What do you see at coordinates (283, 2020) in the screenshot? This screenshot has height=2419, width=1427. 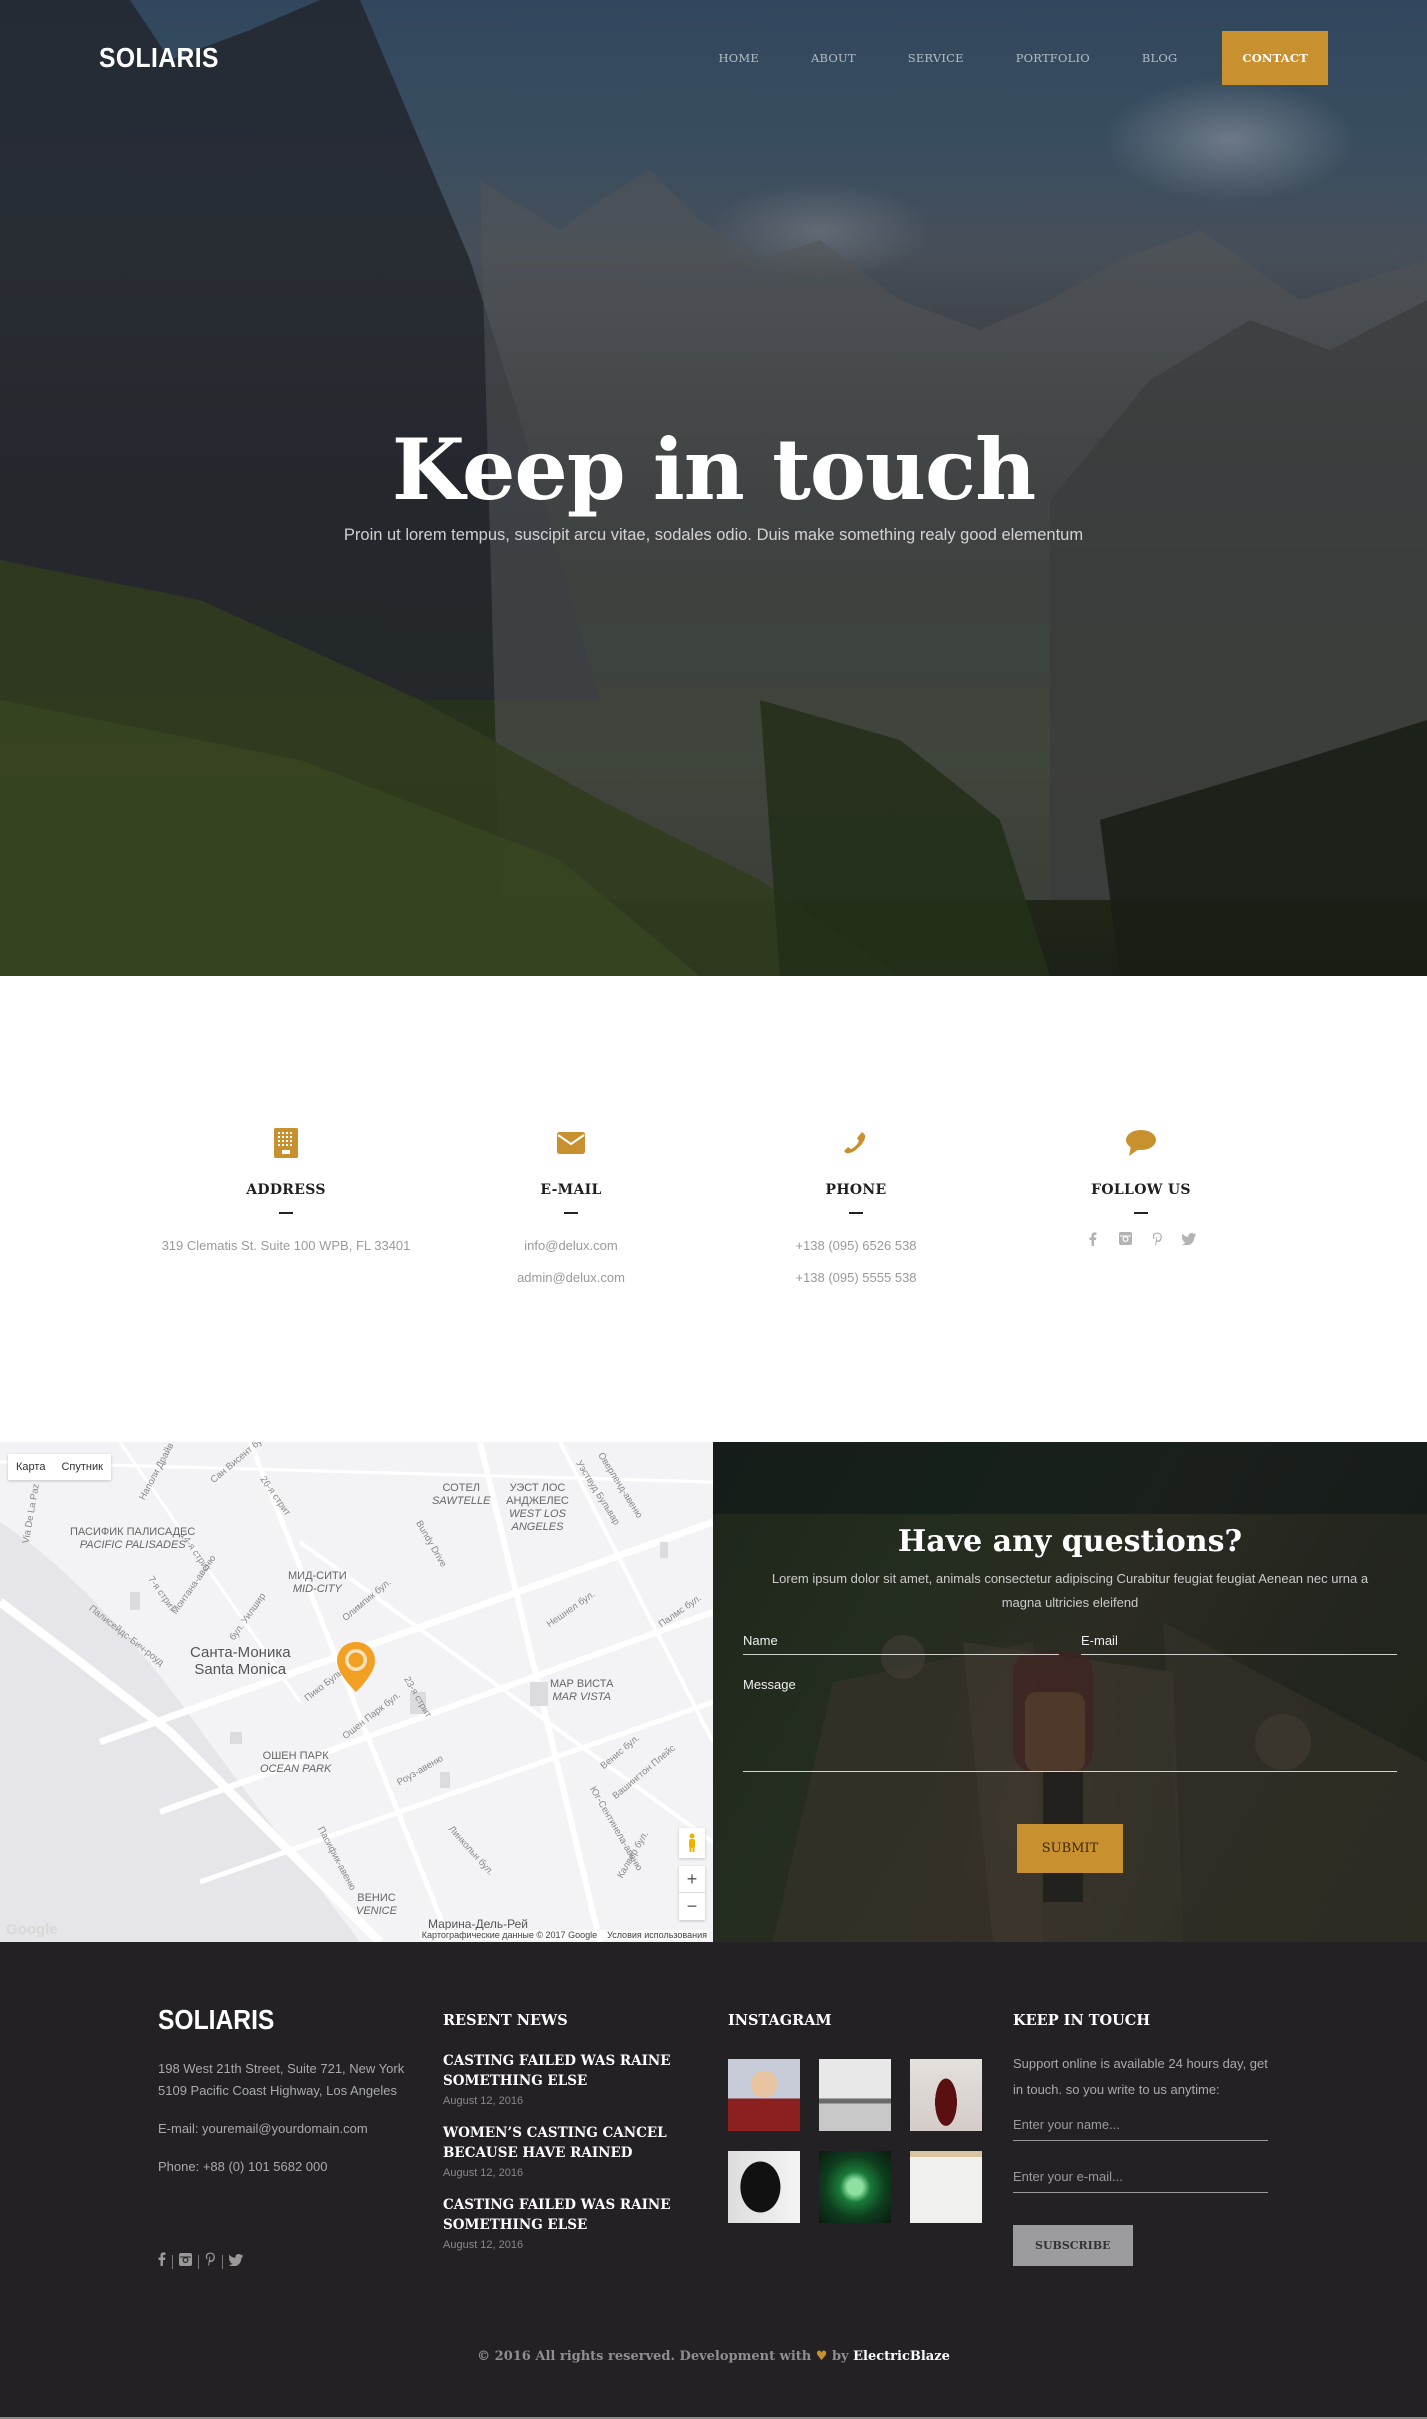 I see `footer-logo: SOLIARIS` at bounding box center [283, 2020].